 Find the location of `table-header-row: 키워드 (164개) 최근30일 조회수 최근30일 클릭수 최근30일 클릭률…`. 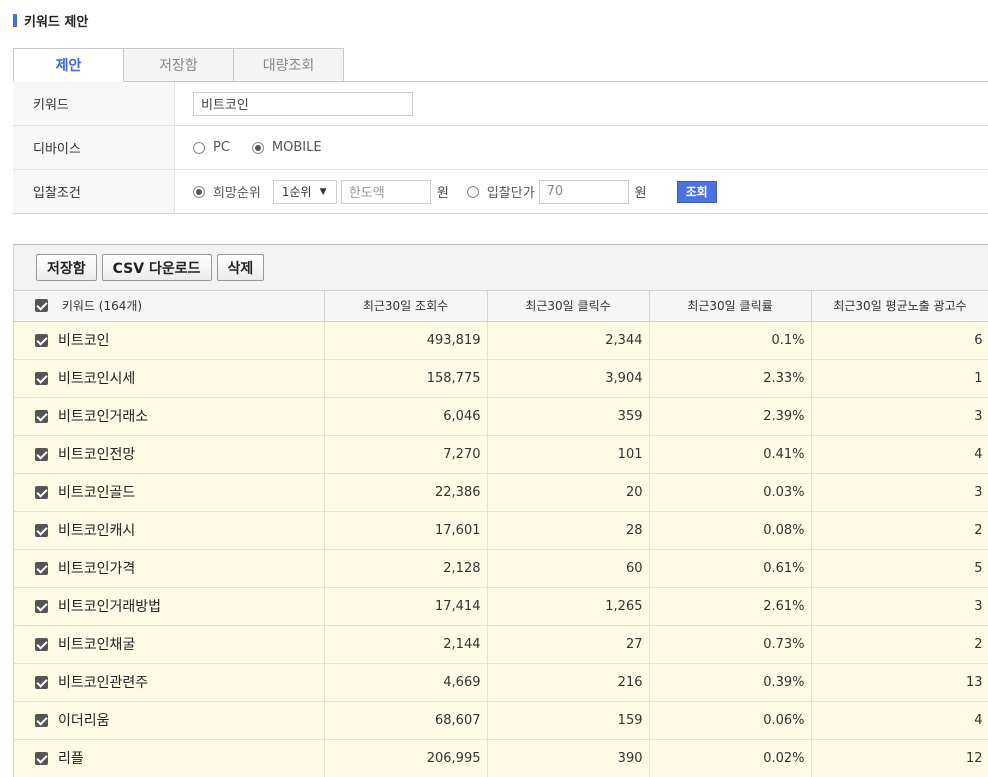

table-header-row: 키워드 (164개) 최근30일 조회수 최근30일 클릭수 최근30일 클릭률… is located at coordinates (501, 306).